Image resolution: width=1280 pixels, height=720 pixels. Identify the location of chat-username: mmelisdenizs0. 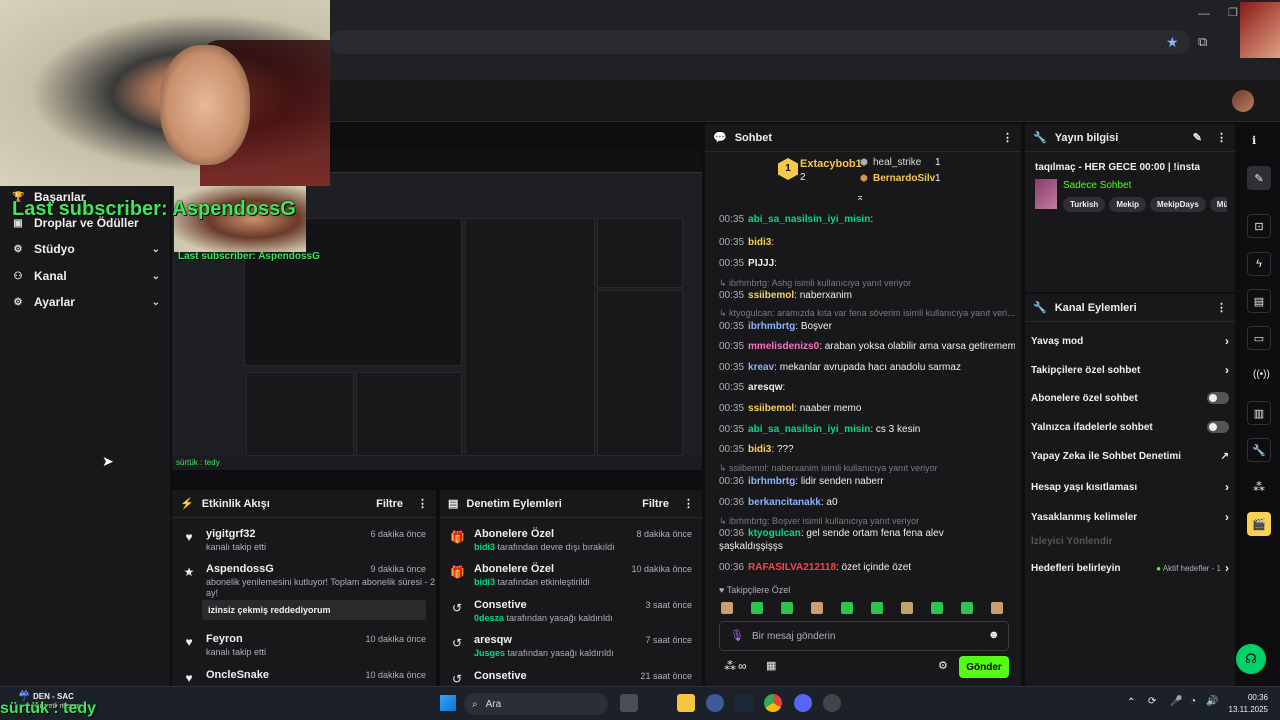
(783, 346).